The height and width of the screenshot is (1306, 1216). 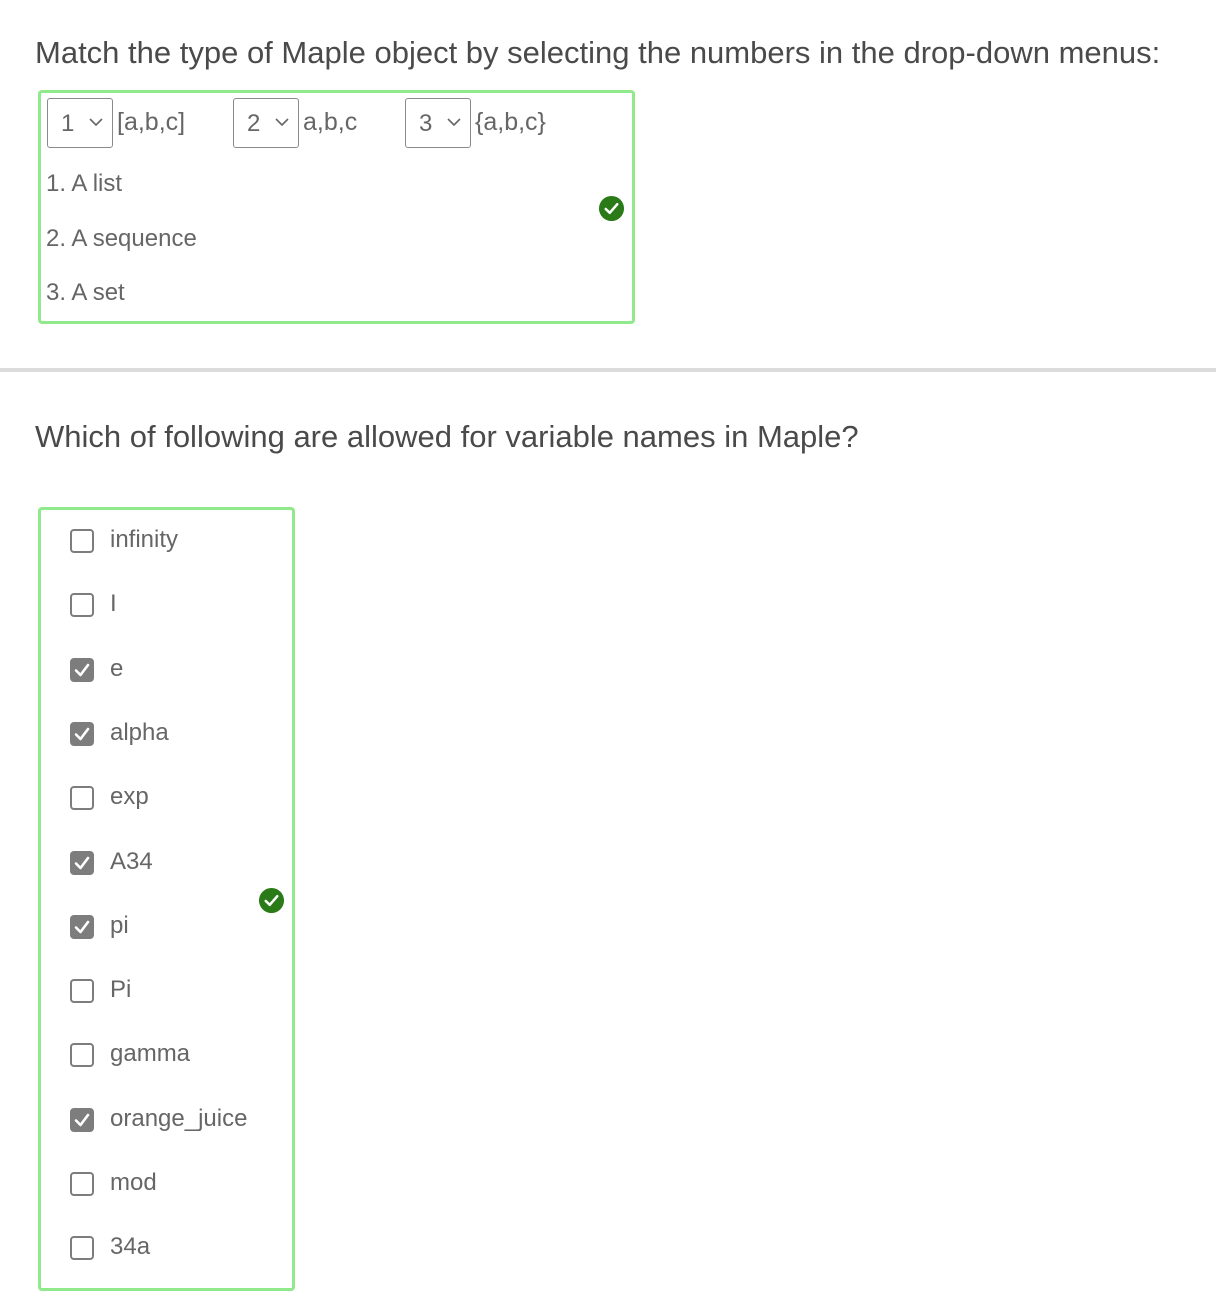 I want to click on checkbox-label: I, so click(x=113, y=603).